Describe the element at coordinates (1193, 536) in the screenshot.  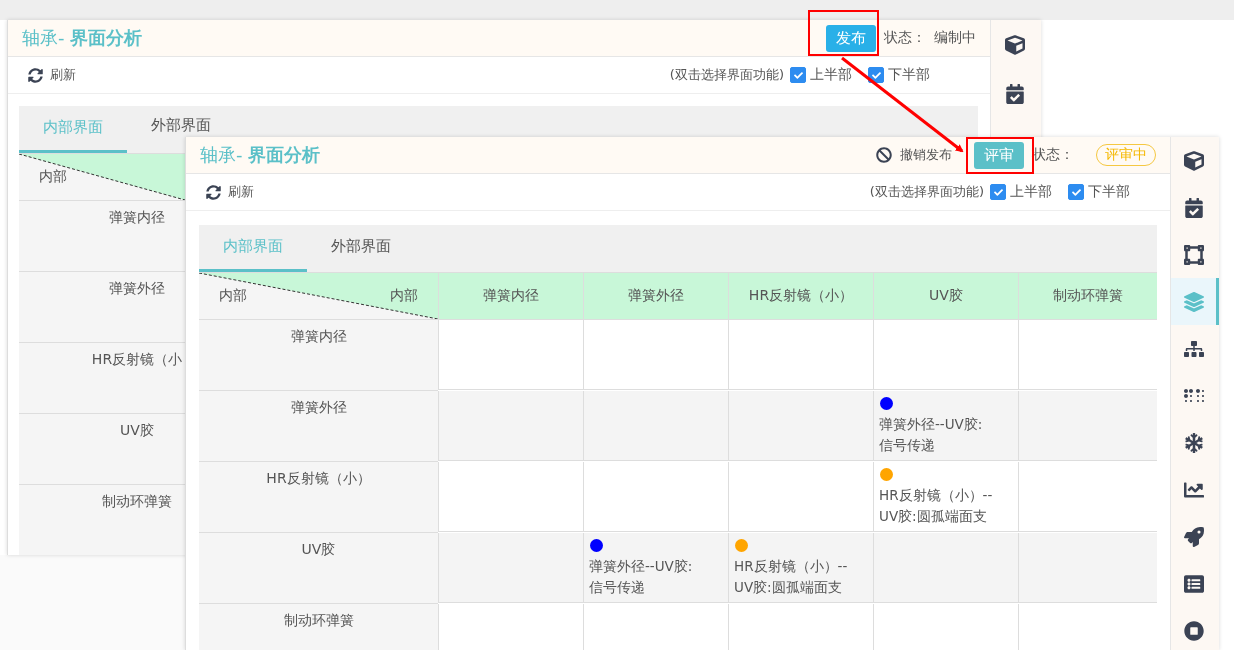
I see `rocket-icon` at that location.